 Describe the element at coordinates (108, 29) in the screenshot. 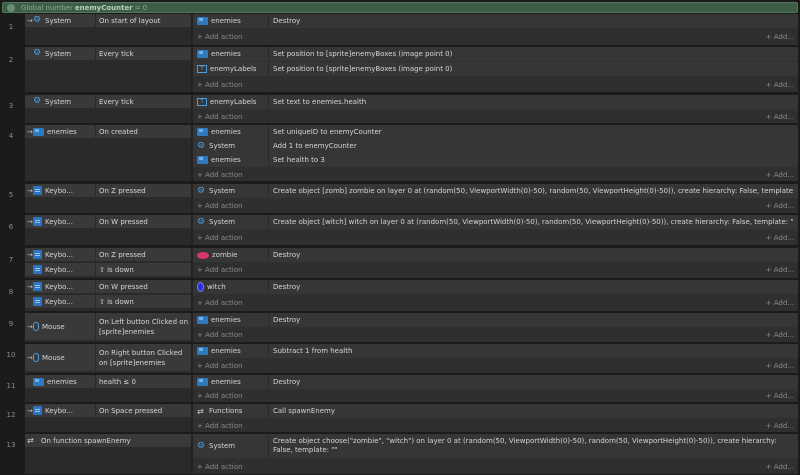

I see `conditions-block: → ⚙ System On start of layout` at that location.